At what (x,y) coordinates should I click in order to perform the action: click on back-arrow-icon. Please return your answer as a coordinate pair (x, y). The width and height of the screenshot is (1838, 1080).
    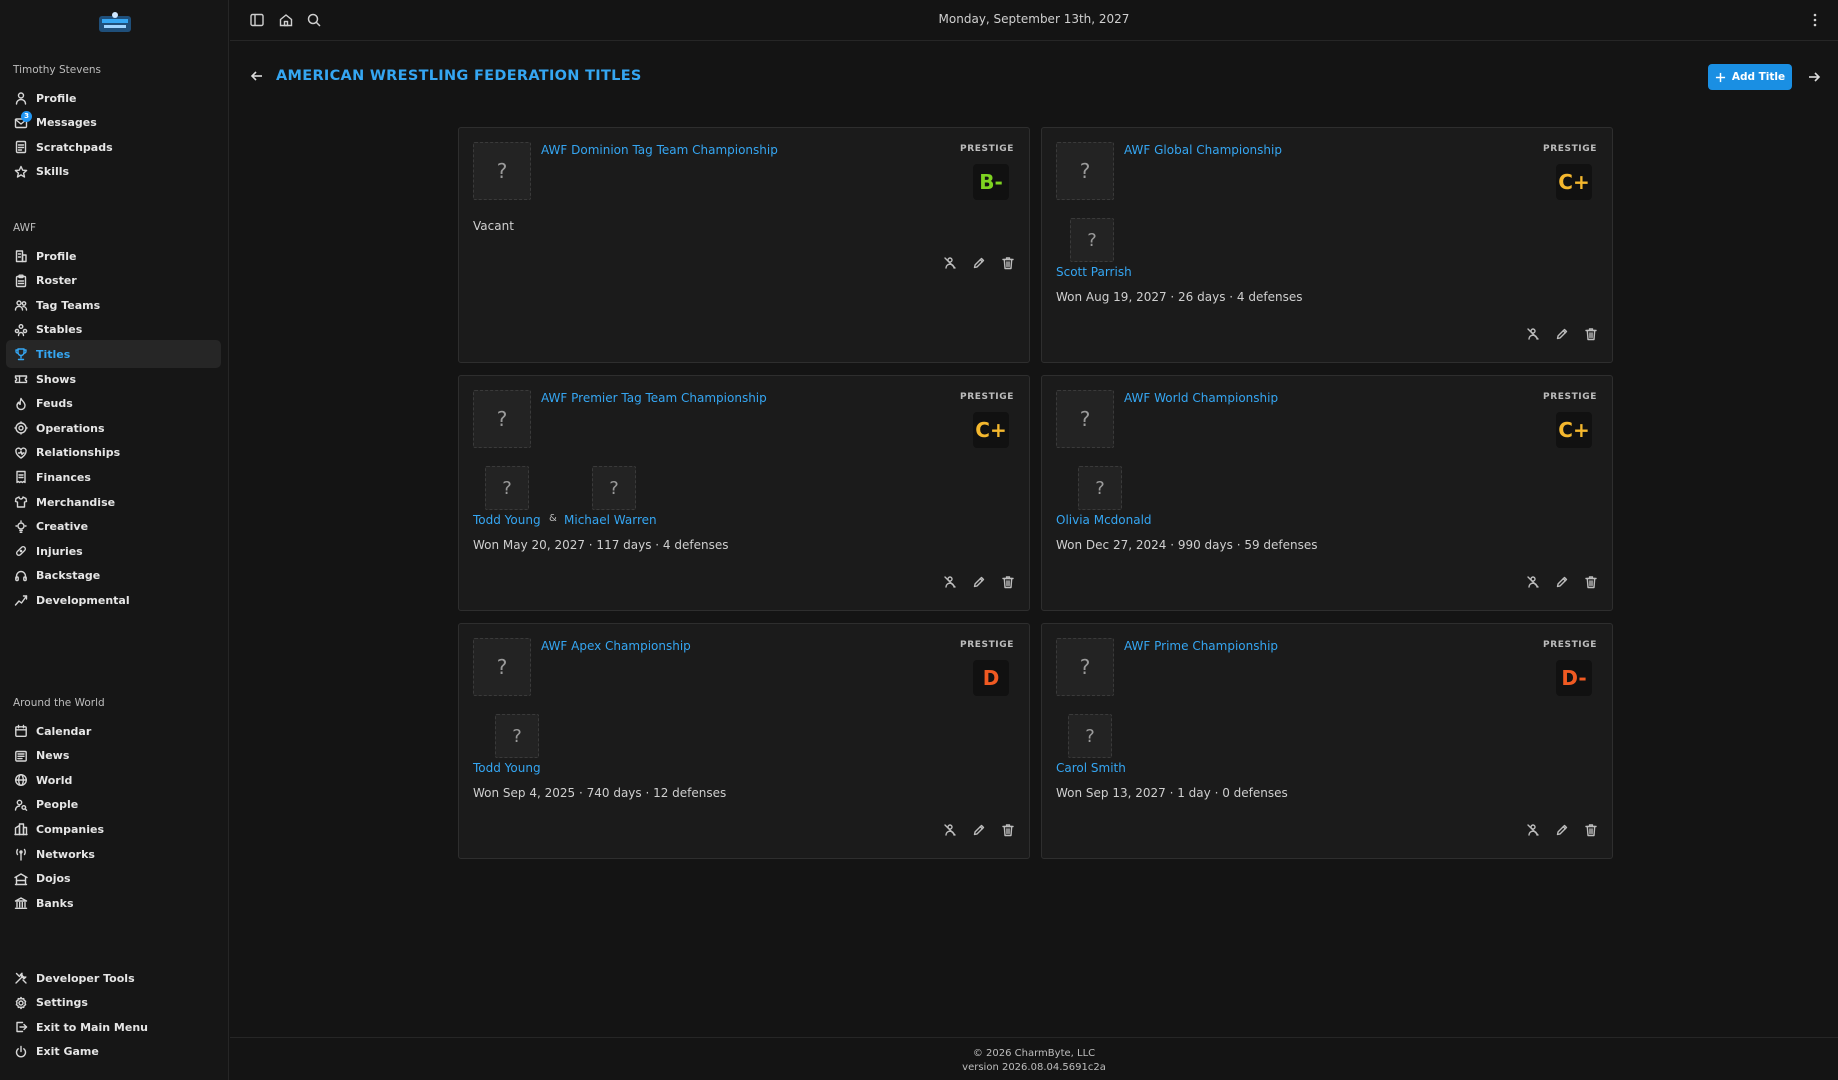
    Looking at the image, I should click on (257, 76).